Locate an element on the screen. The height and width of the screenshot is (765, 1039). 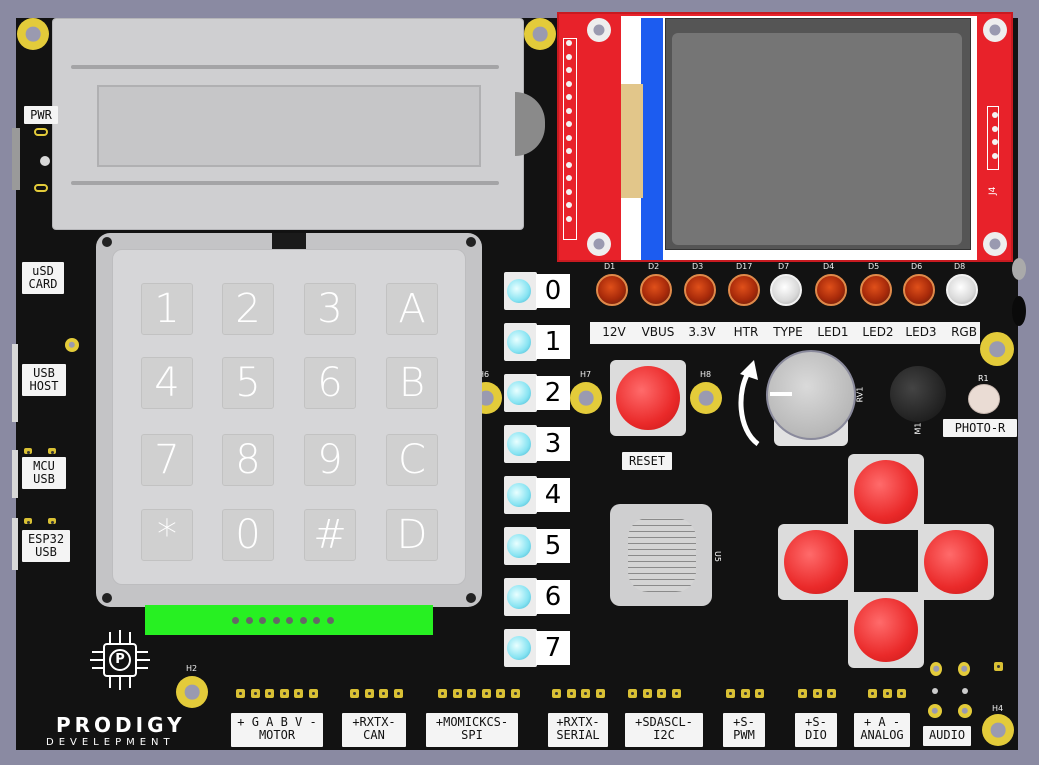
led-button: 1 is located at coordinates (537, 342).